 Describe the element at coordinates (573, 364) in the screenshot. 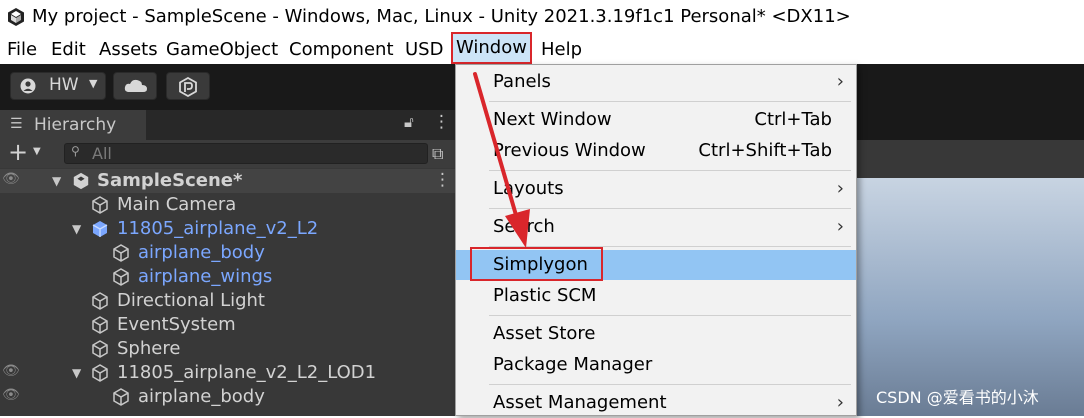

I see `menu-item-label: Package Manager` at that location.